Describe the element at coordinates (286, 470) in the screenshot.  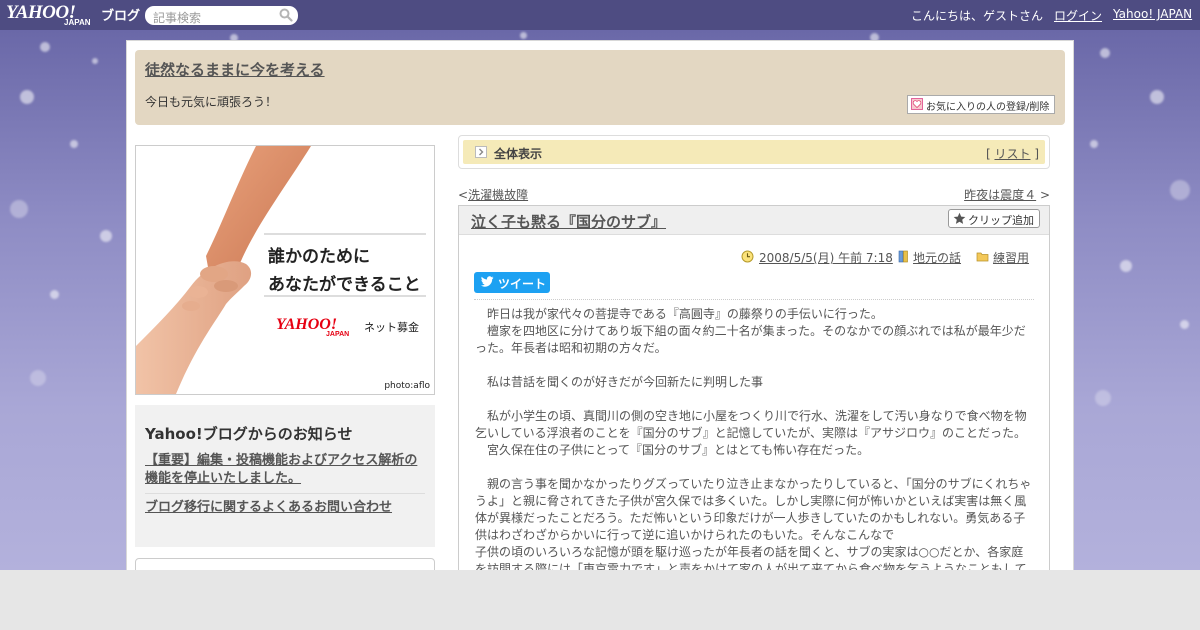
I see `notice-link-important: 【重要】編集・投稿機能およびアクセス解析の機能を停止いたしました。` at that location.